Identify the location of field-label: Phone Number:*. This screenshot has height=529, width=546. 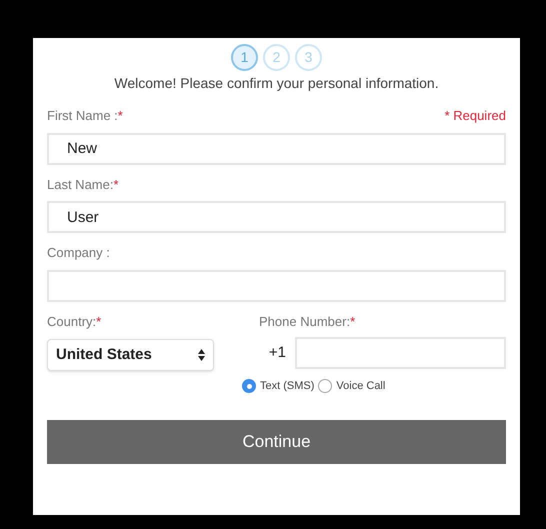
(307, 321).